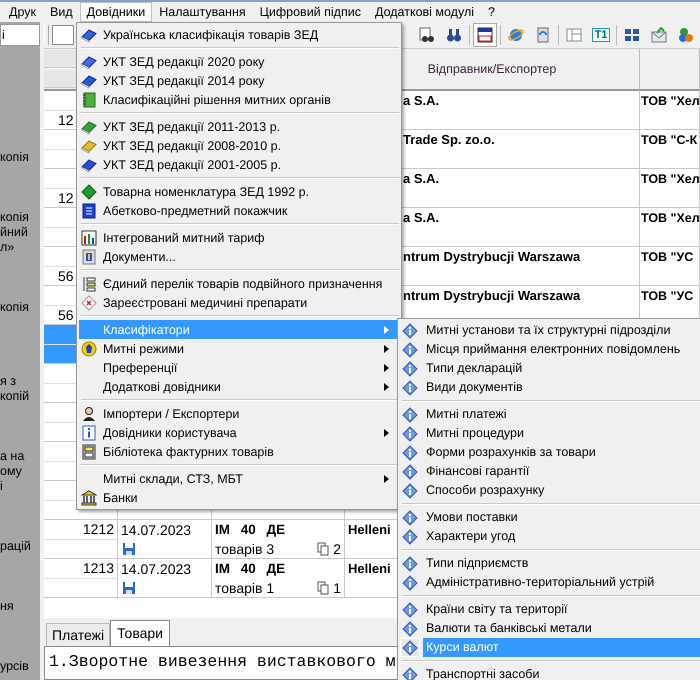  What do you see at coordinates (550, 452) in the screenshot?
I see `menu-item: Форми розрахунків за товари` at bounding box center [550, 452].